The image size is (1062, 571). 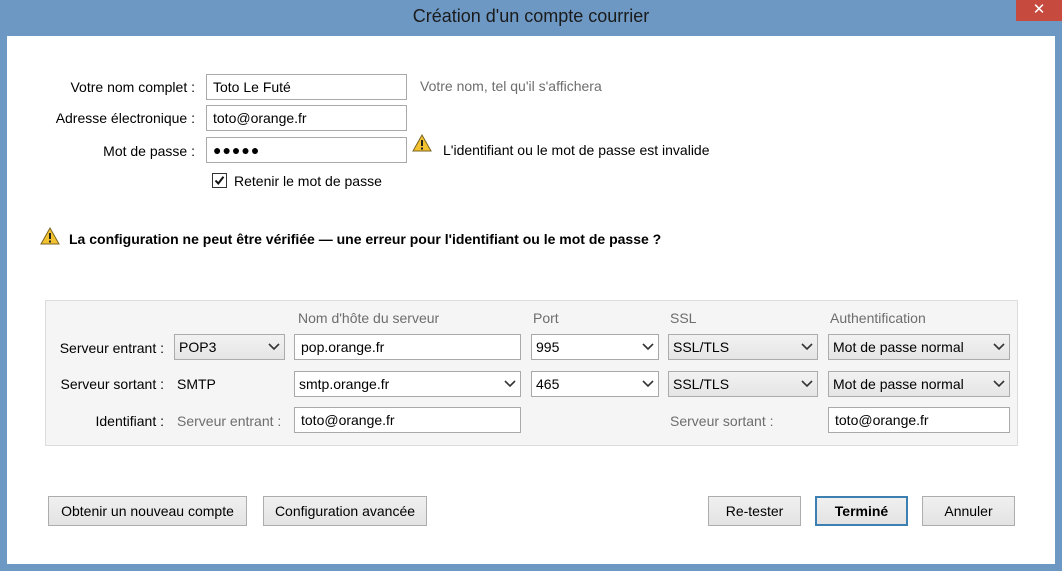 What do you see at coordinates (306, 87) in the screenshot?
I see `full-name-field: Toto Le Futé` at bounding box center [306, 87].